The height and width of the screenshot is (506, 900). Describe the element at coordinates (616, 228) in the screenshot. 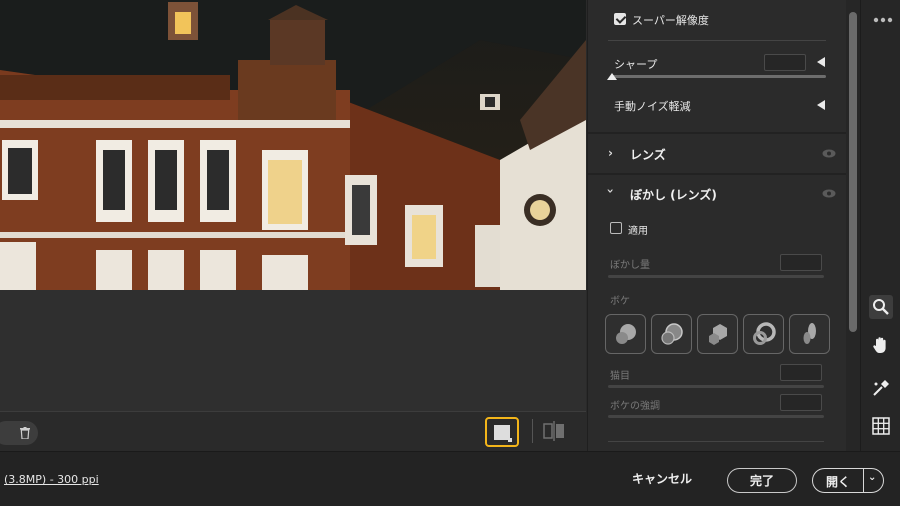

I see `blur-apply-checkbox` at that location.